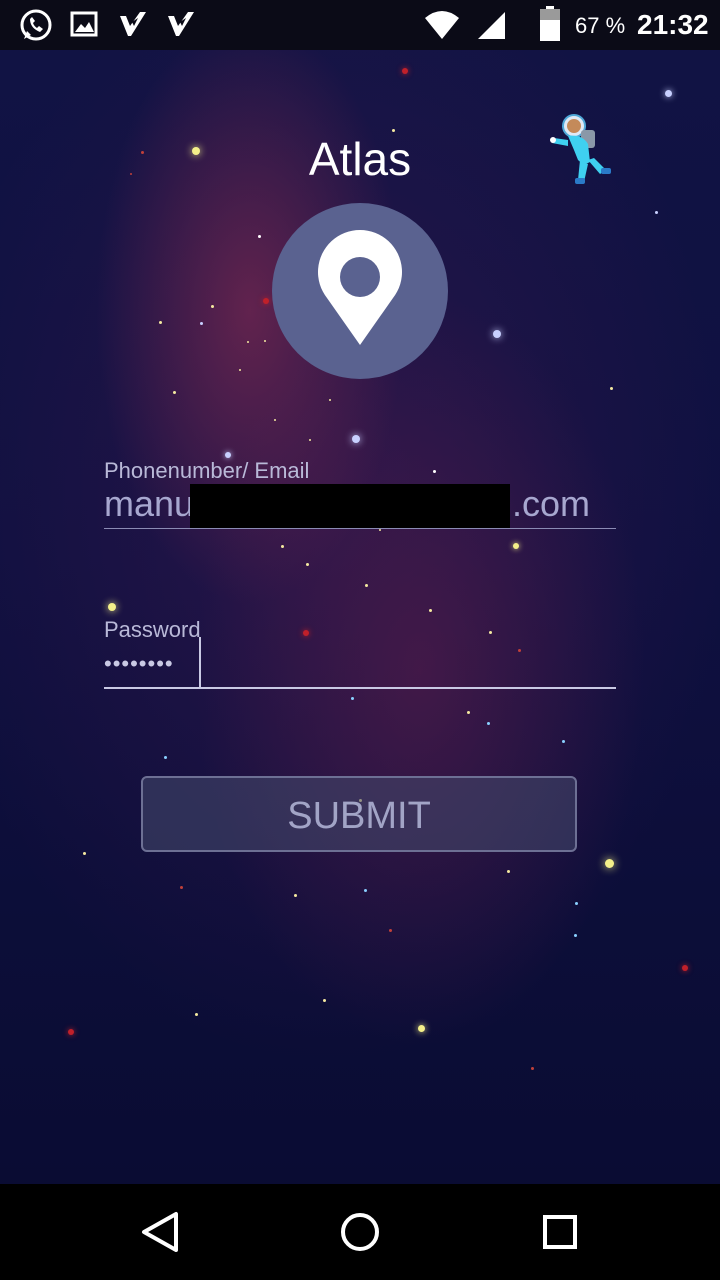  I want to click on email-underline, so click(360, 528).